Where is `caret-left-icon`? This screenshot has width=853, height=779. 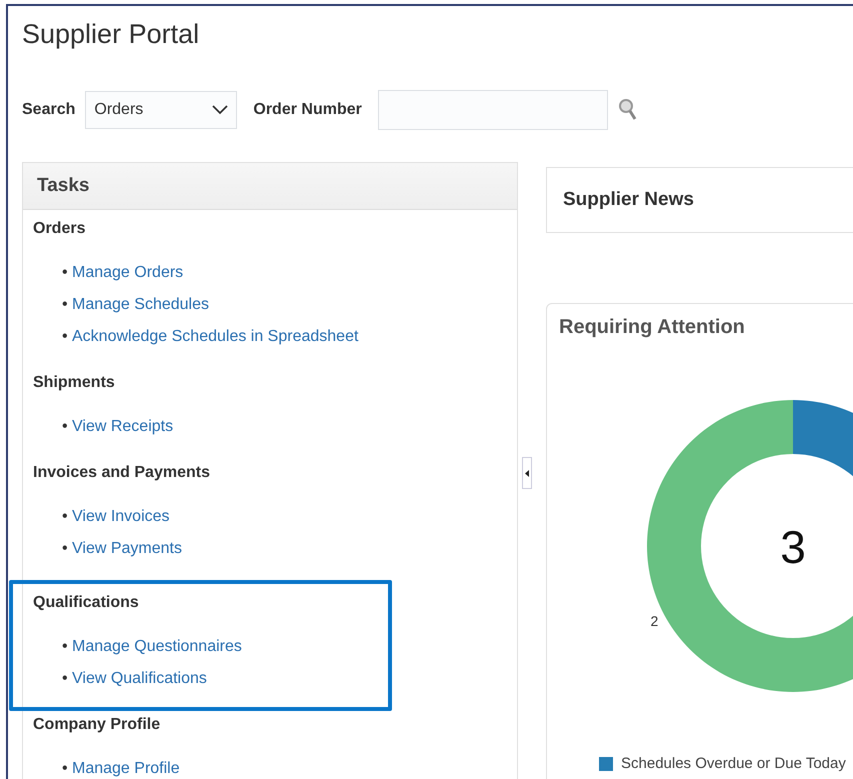 caret-left-icon is located at coordinates (527, 473).